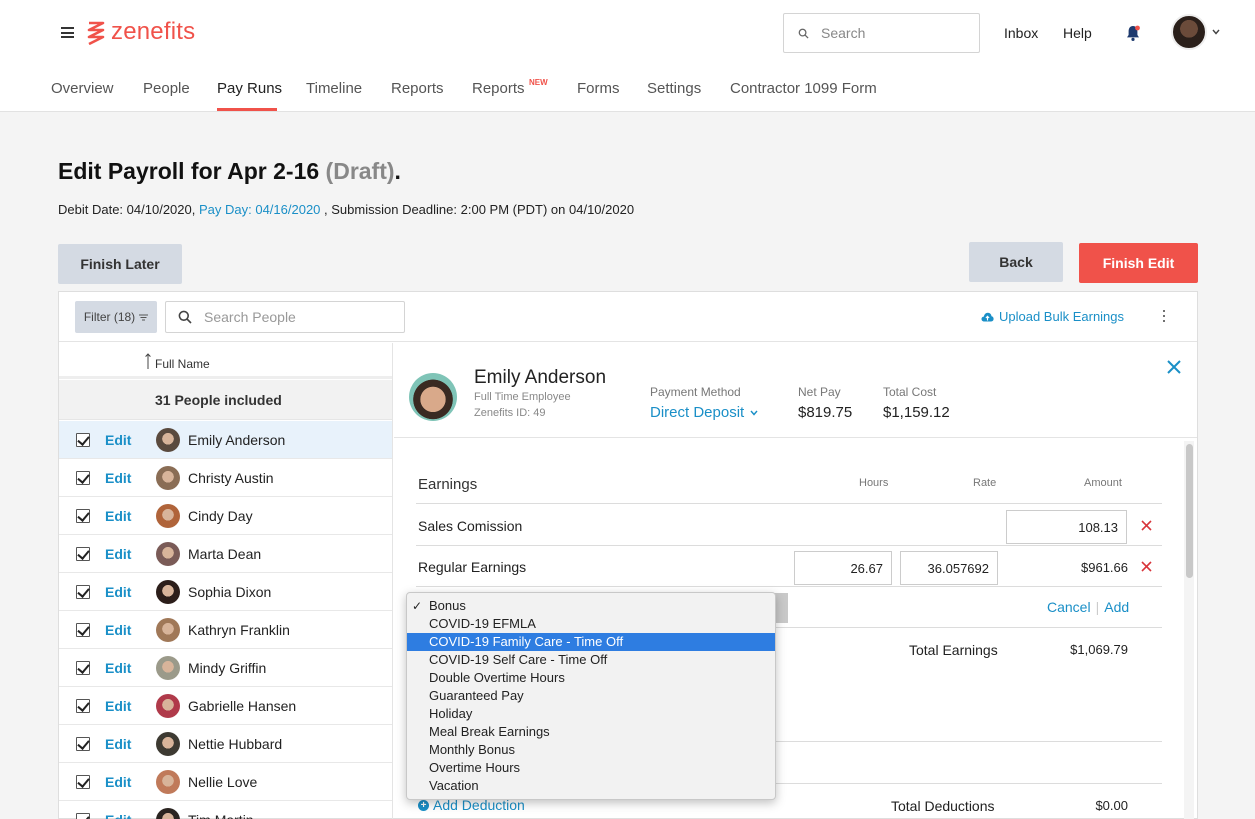  What do you see at coordinates (674, 88) in the screenshot?
I see `tab-settings: Settings` at bounding box center [674, 88].